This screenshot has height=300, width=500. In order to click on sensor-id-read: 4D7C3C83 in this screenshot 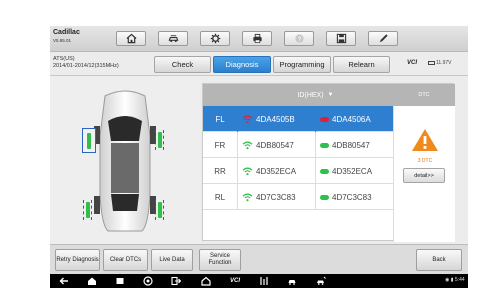, I will do `click(276, 197)`.